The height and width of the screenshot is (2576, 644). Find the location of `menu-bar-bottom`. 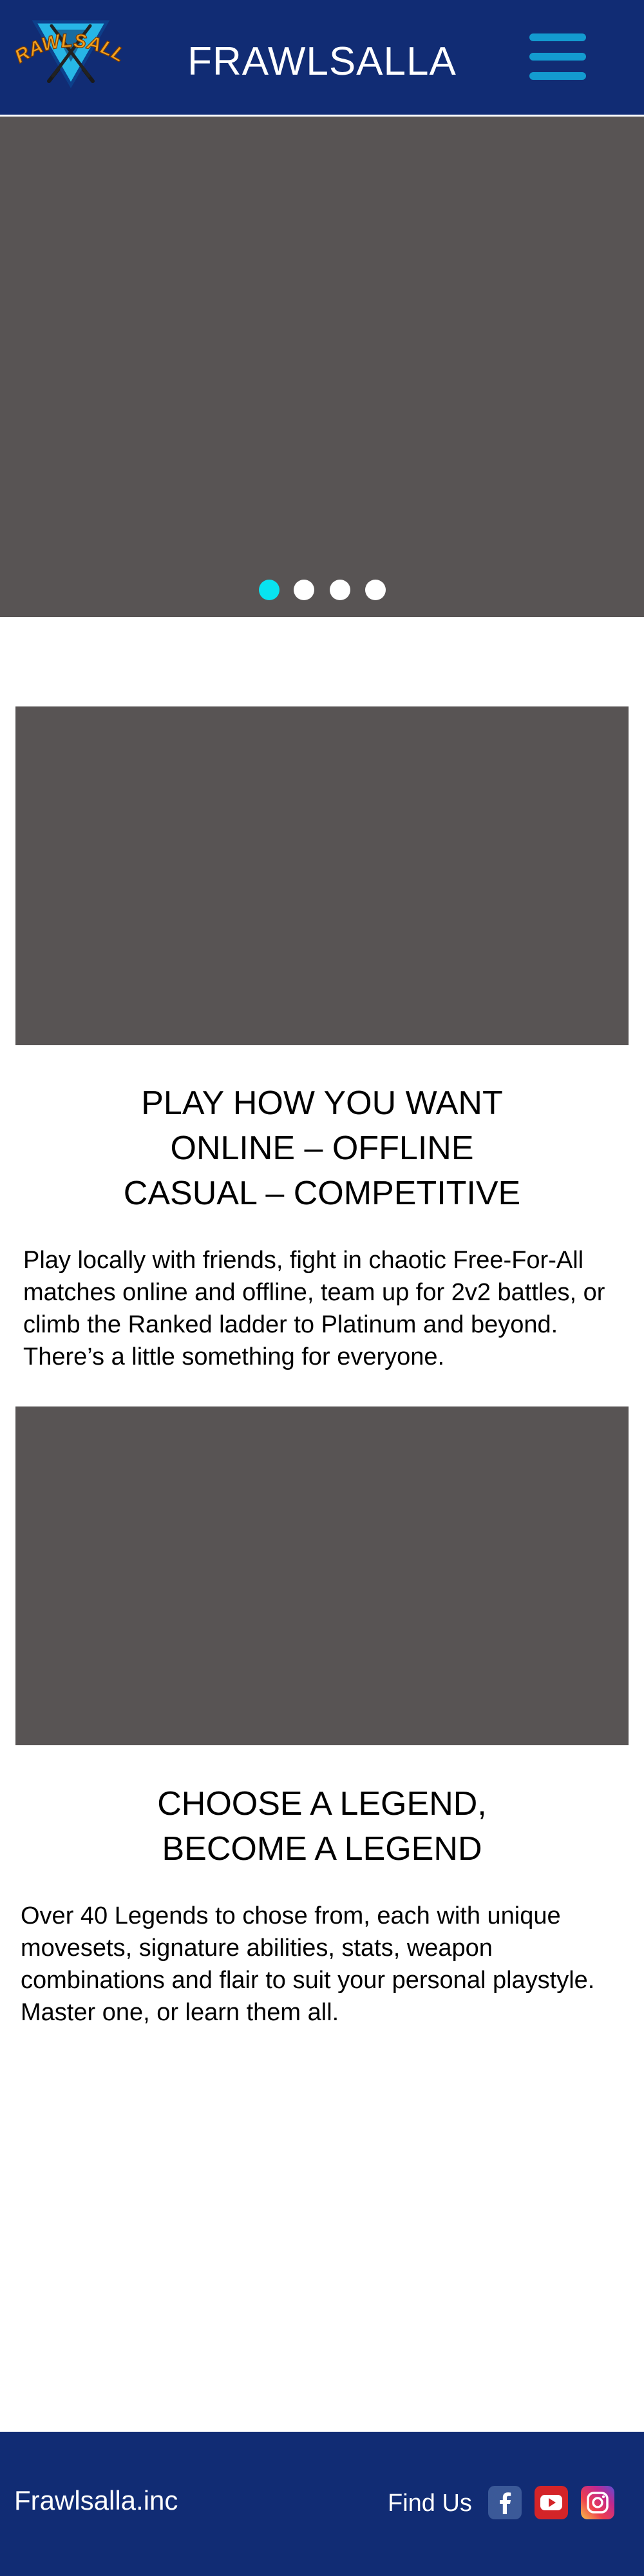

menu-bar-bottom is located at coordinates (557, 76).